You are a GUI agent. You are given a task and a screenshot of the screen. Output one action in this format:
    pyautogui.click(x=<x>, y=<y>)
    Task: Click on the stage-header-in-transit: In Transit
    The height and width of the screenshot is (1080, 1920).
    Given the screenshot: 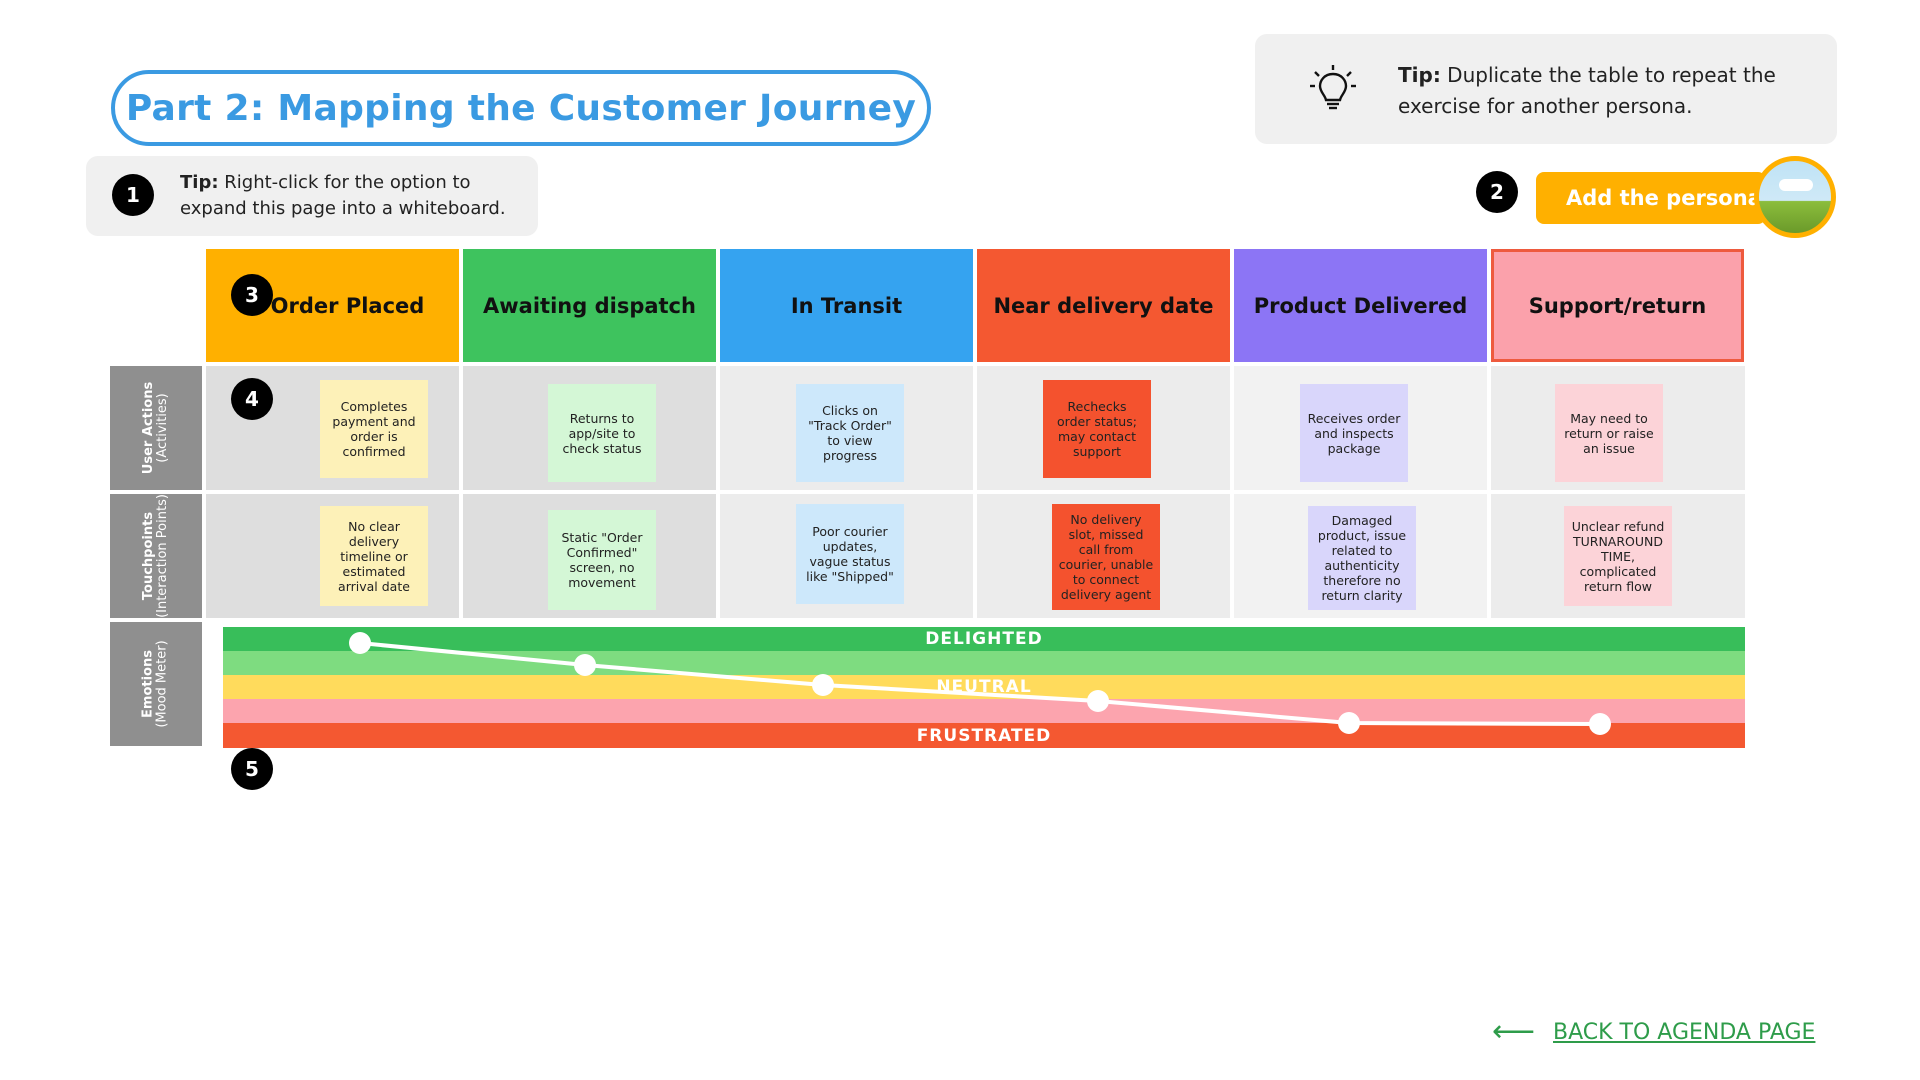 What is the action you would take?
    pyautogui.click(x=846, y=305)
    